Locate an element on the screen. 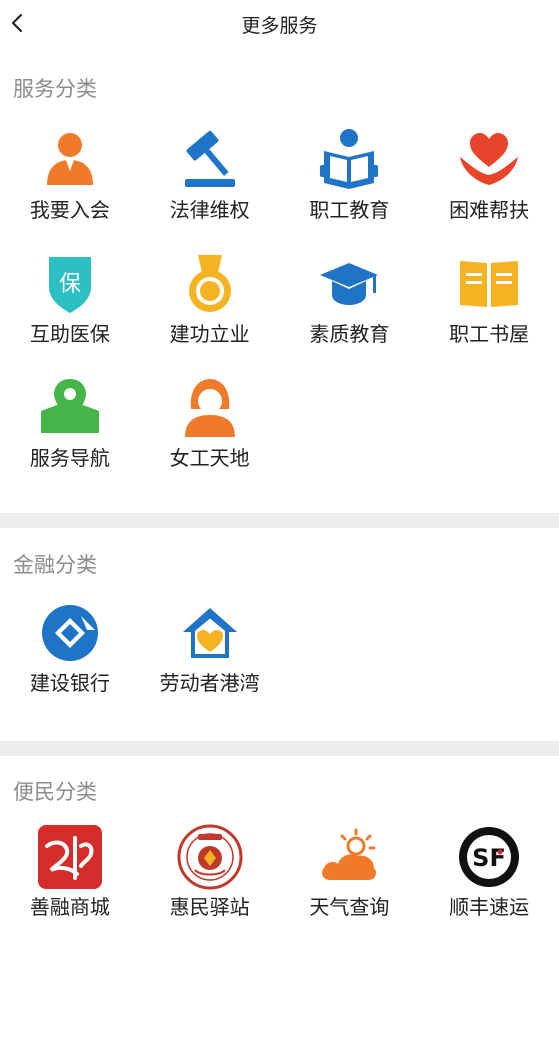 The height and width of the screenshot is (1046, 559). convenience-item-sf-express: SF 顺丰速运 is located at coordinates (489, 876).